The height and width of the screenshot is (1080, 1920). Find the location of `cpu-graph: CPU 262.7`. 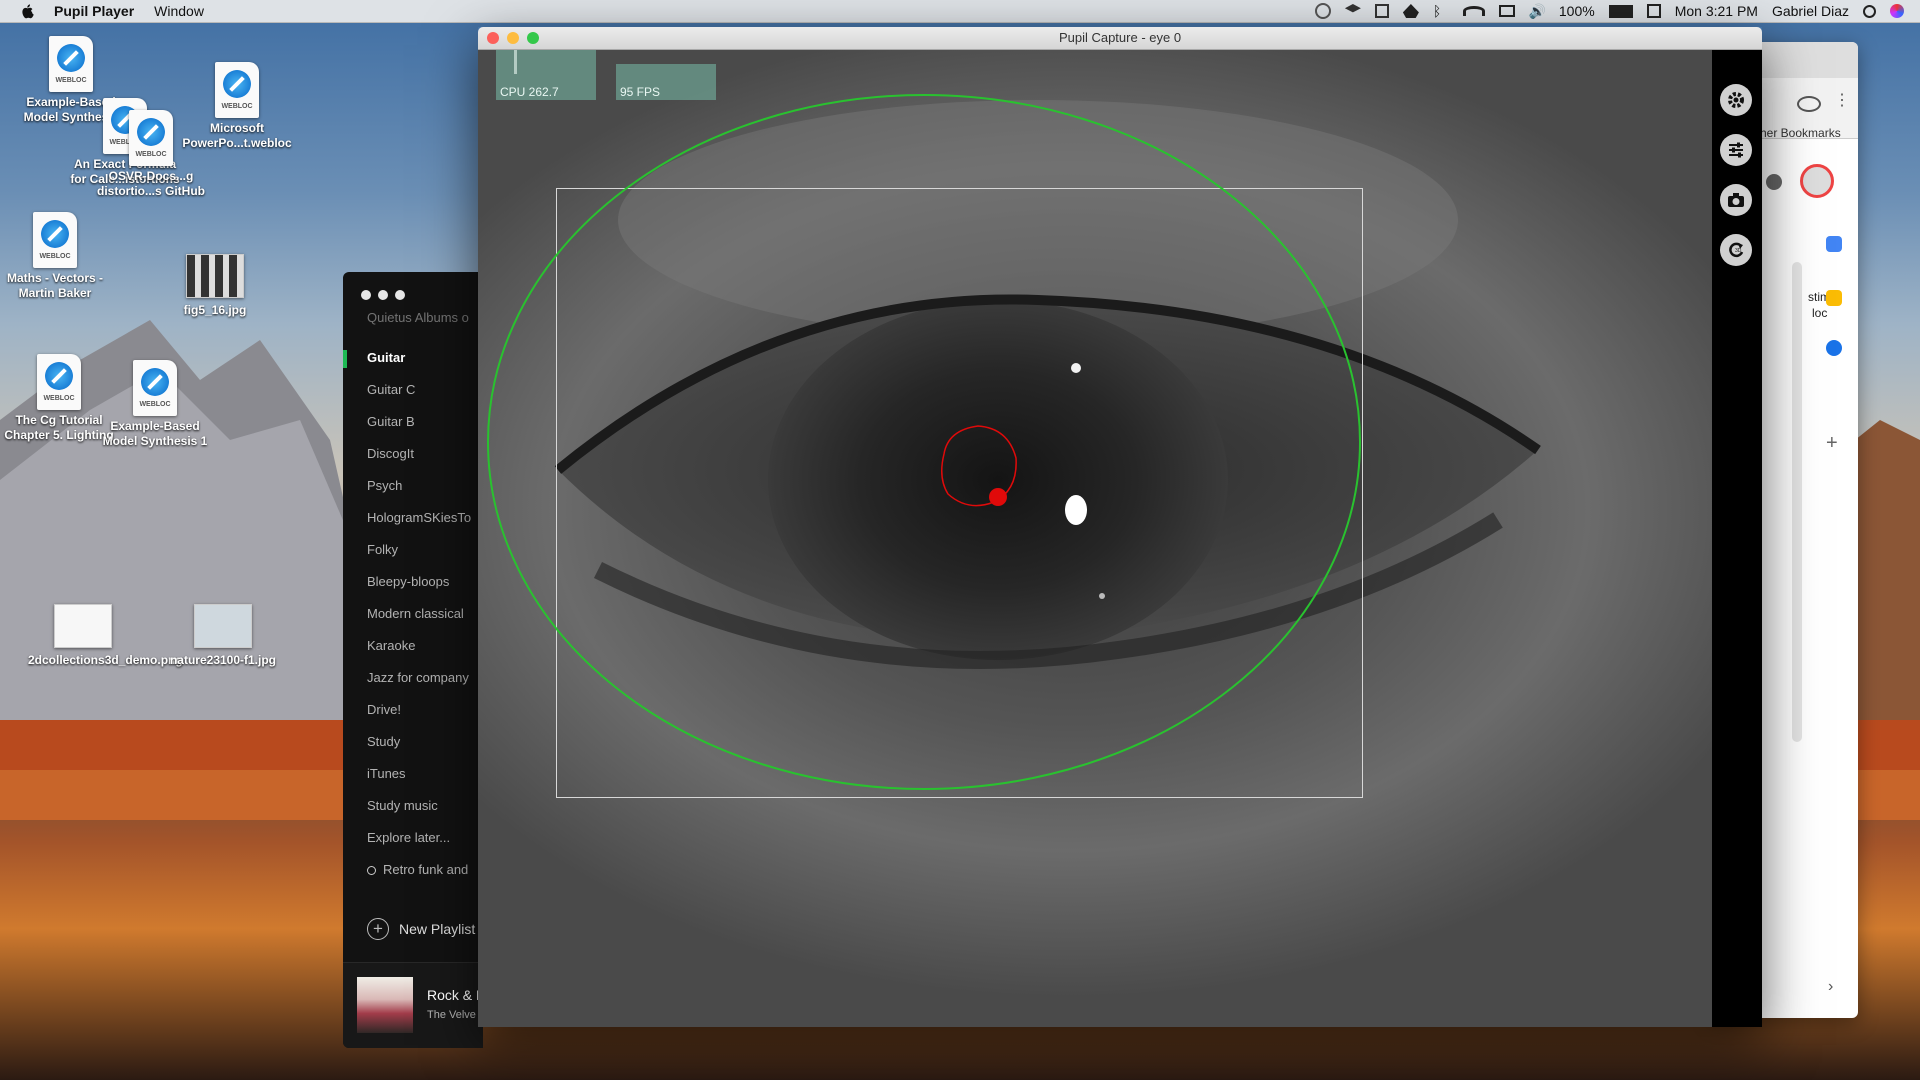

cpu-graph: CPU 262.7 is located at coordinates (546, 75).